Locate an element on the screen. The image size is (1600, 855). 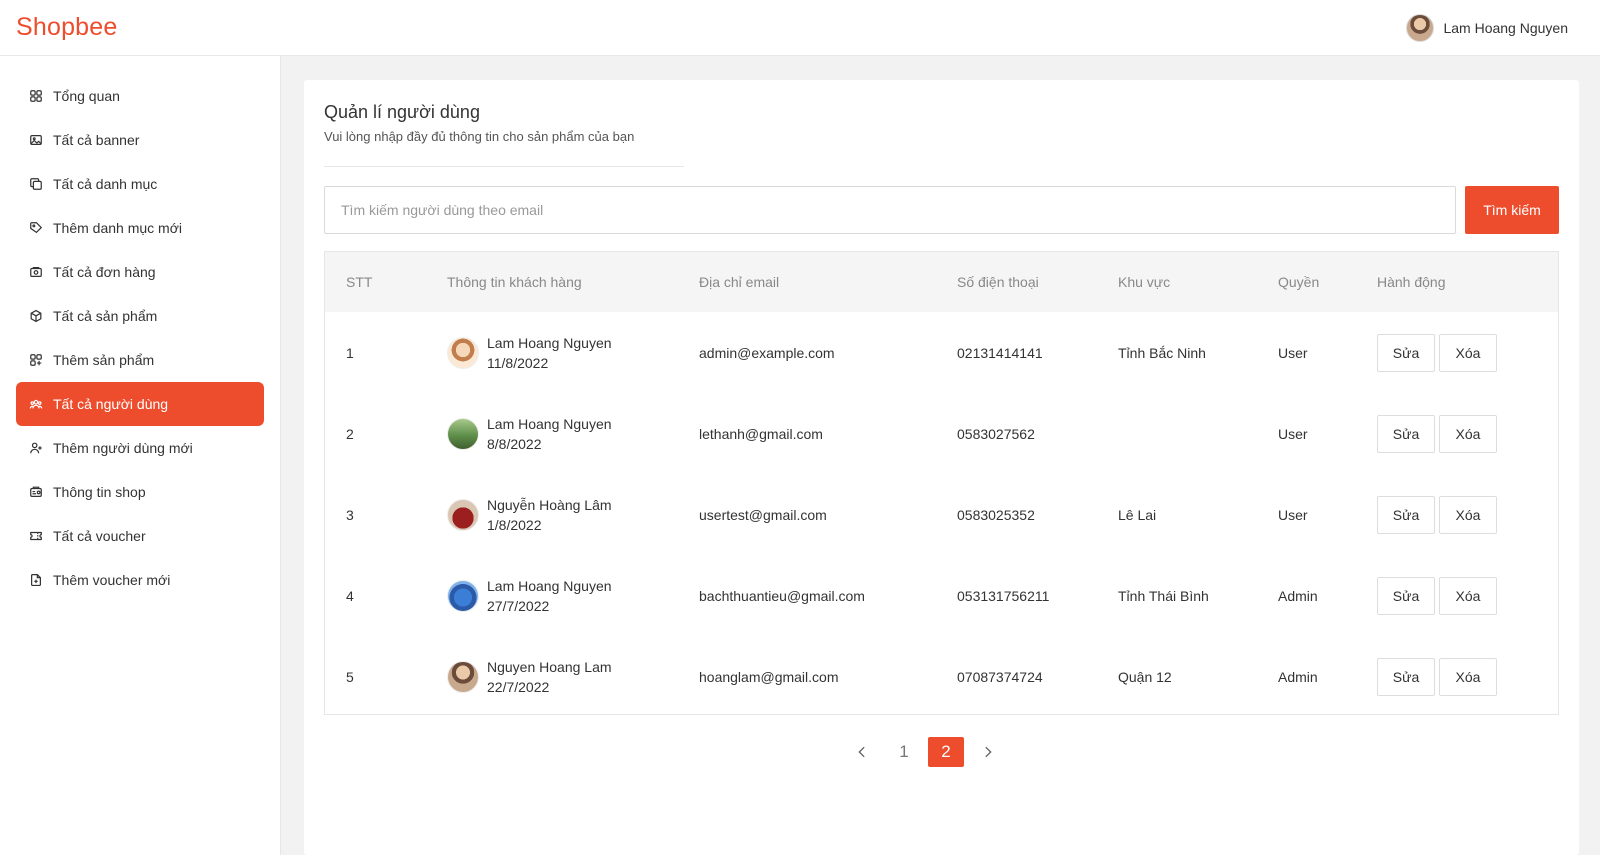
sidebar-item-them-voucher: Thêm voucher mới is located at coordinates (140, 580).